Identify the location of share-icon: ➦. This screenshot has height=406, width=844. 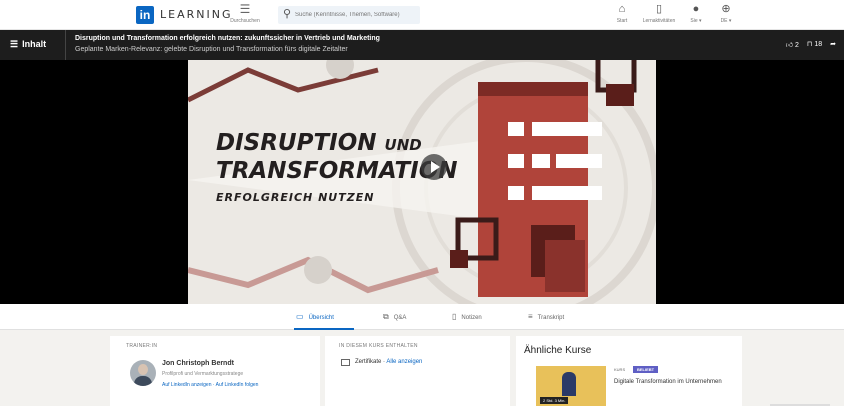
(833, 44).